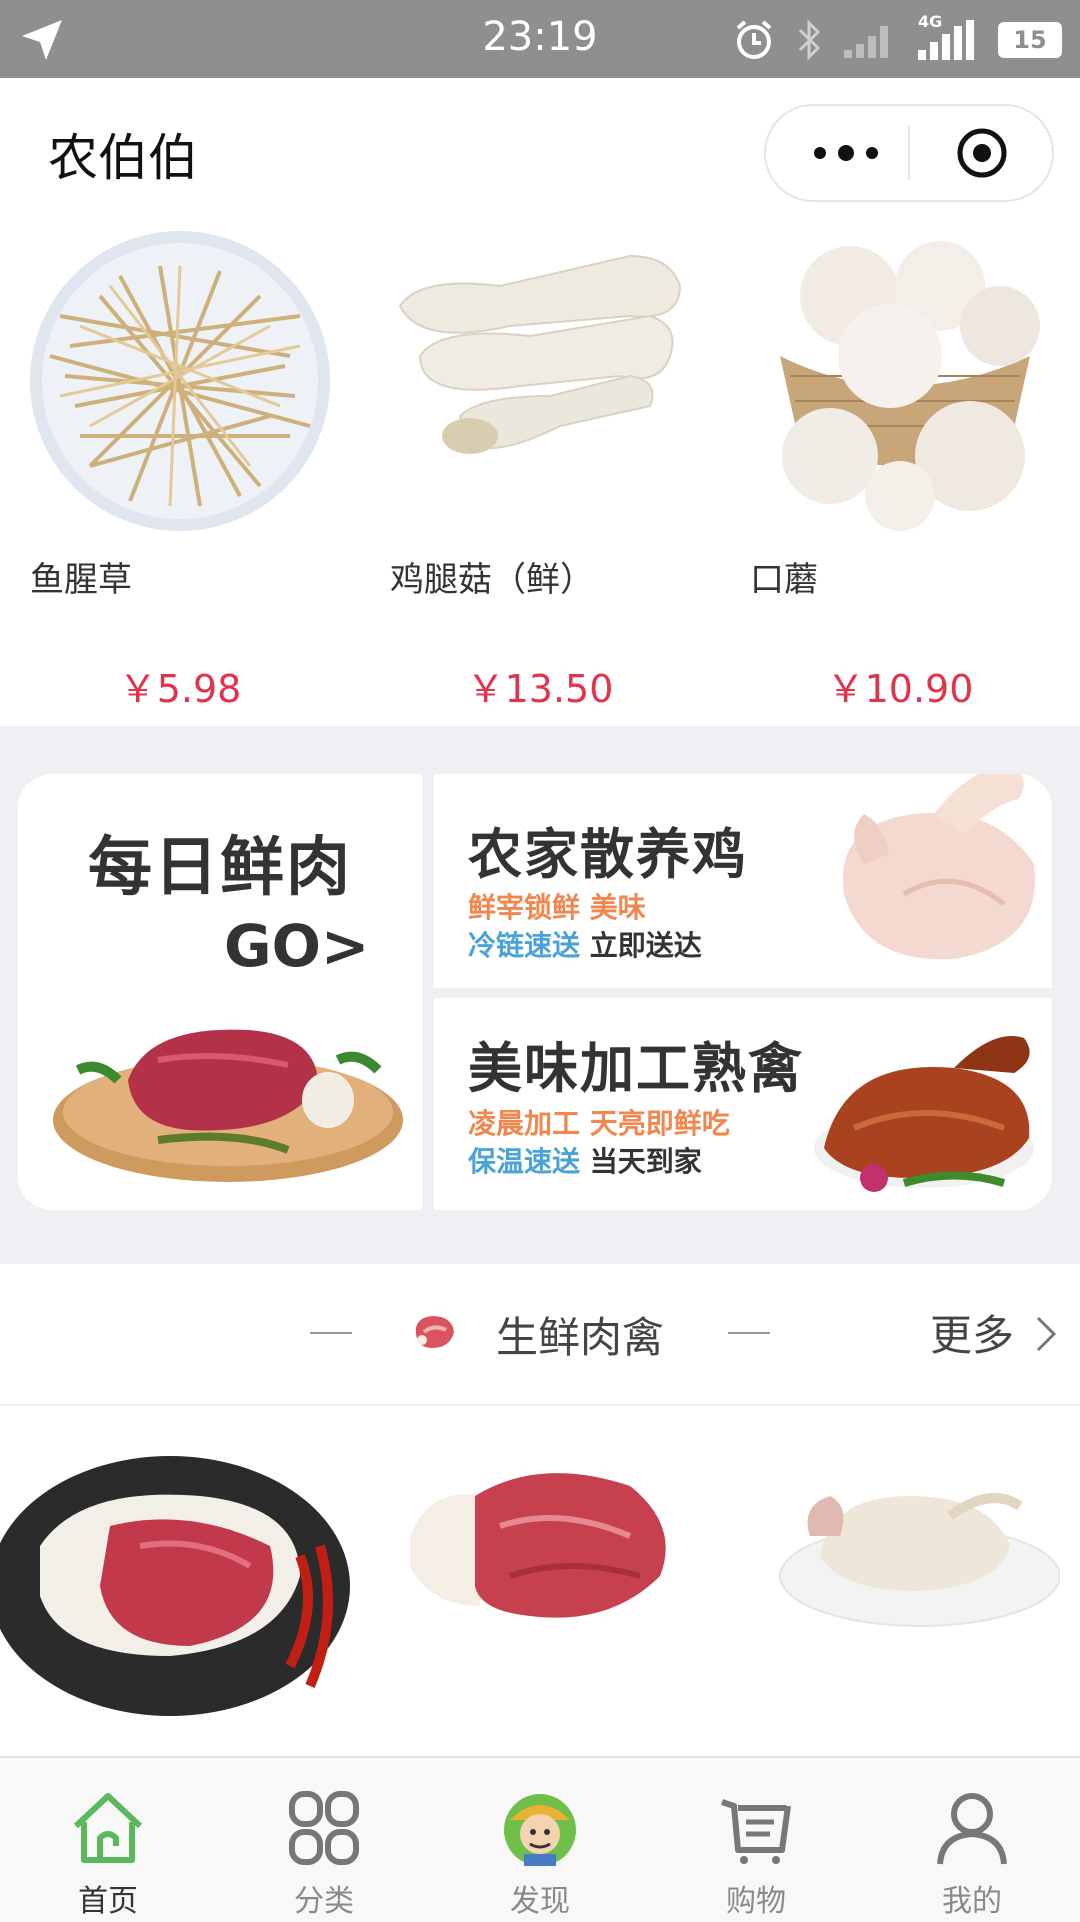  Describe the element at coordinates (540, 1901) in the screenshot. I see `tab-label: 发现` at that location.